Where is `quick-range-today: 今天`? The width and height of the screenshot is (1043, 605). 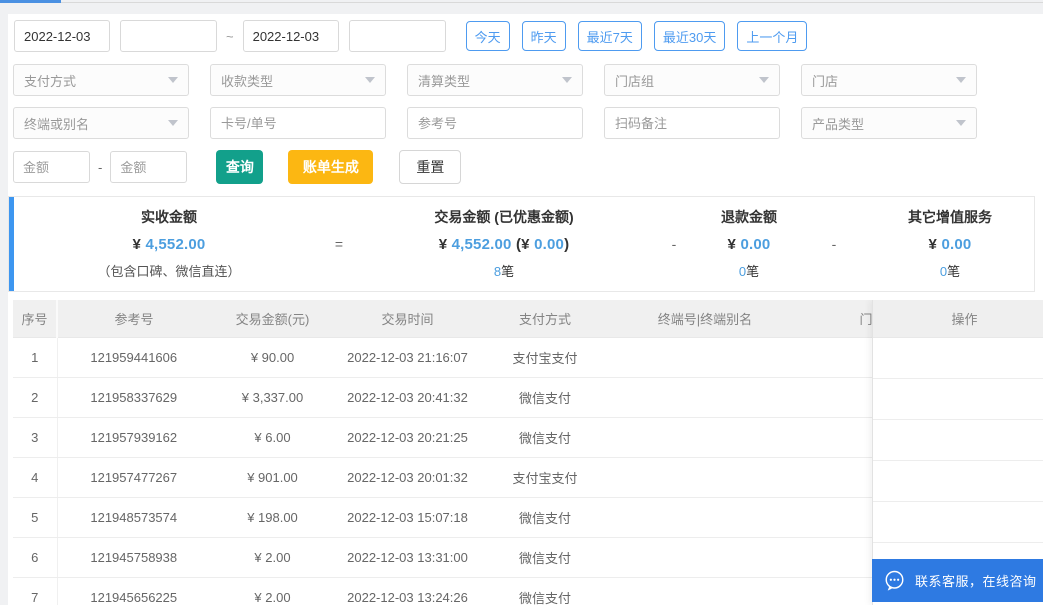 quick-range-today: 今天 is located at coordinates (487, 36).